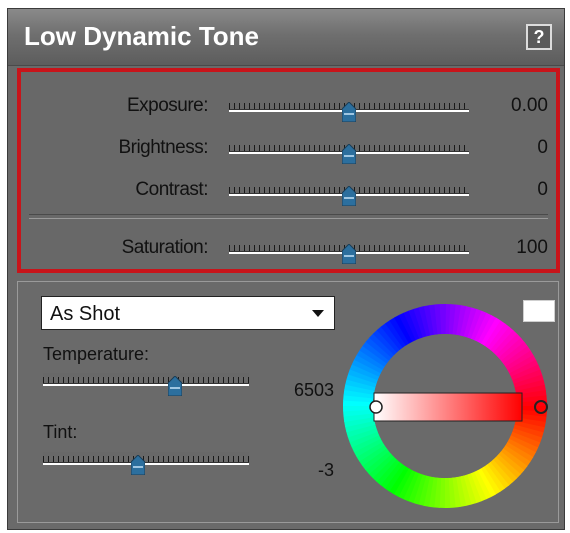  What do you see at coordinates (376, 407) in the screenshot?
I see `gradient-start-handle` at bounding box center [376, 407].